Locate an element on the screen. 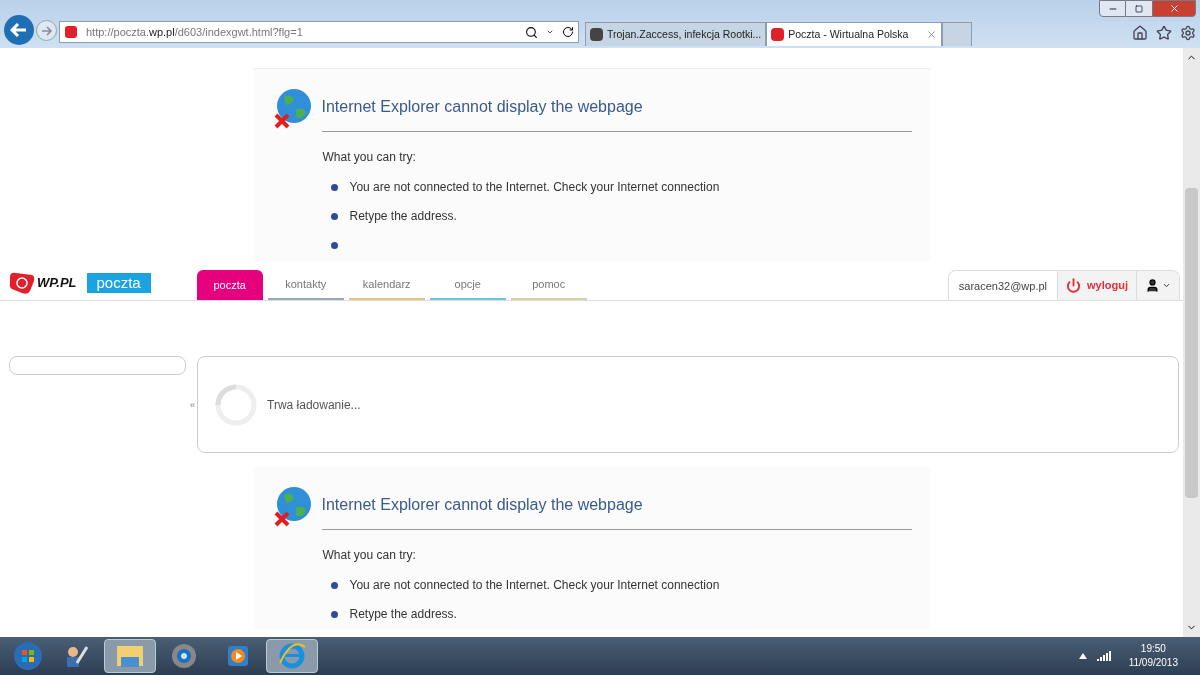  logout-button: wyloguj is located at coordinates (1097, 285).